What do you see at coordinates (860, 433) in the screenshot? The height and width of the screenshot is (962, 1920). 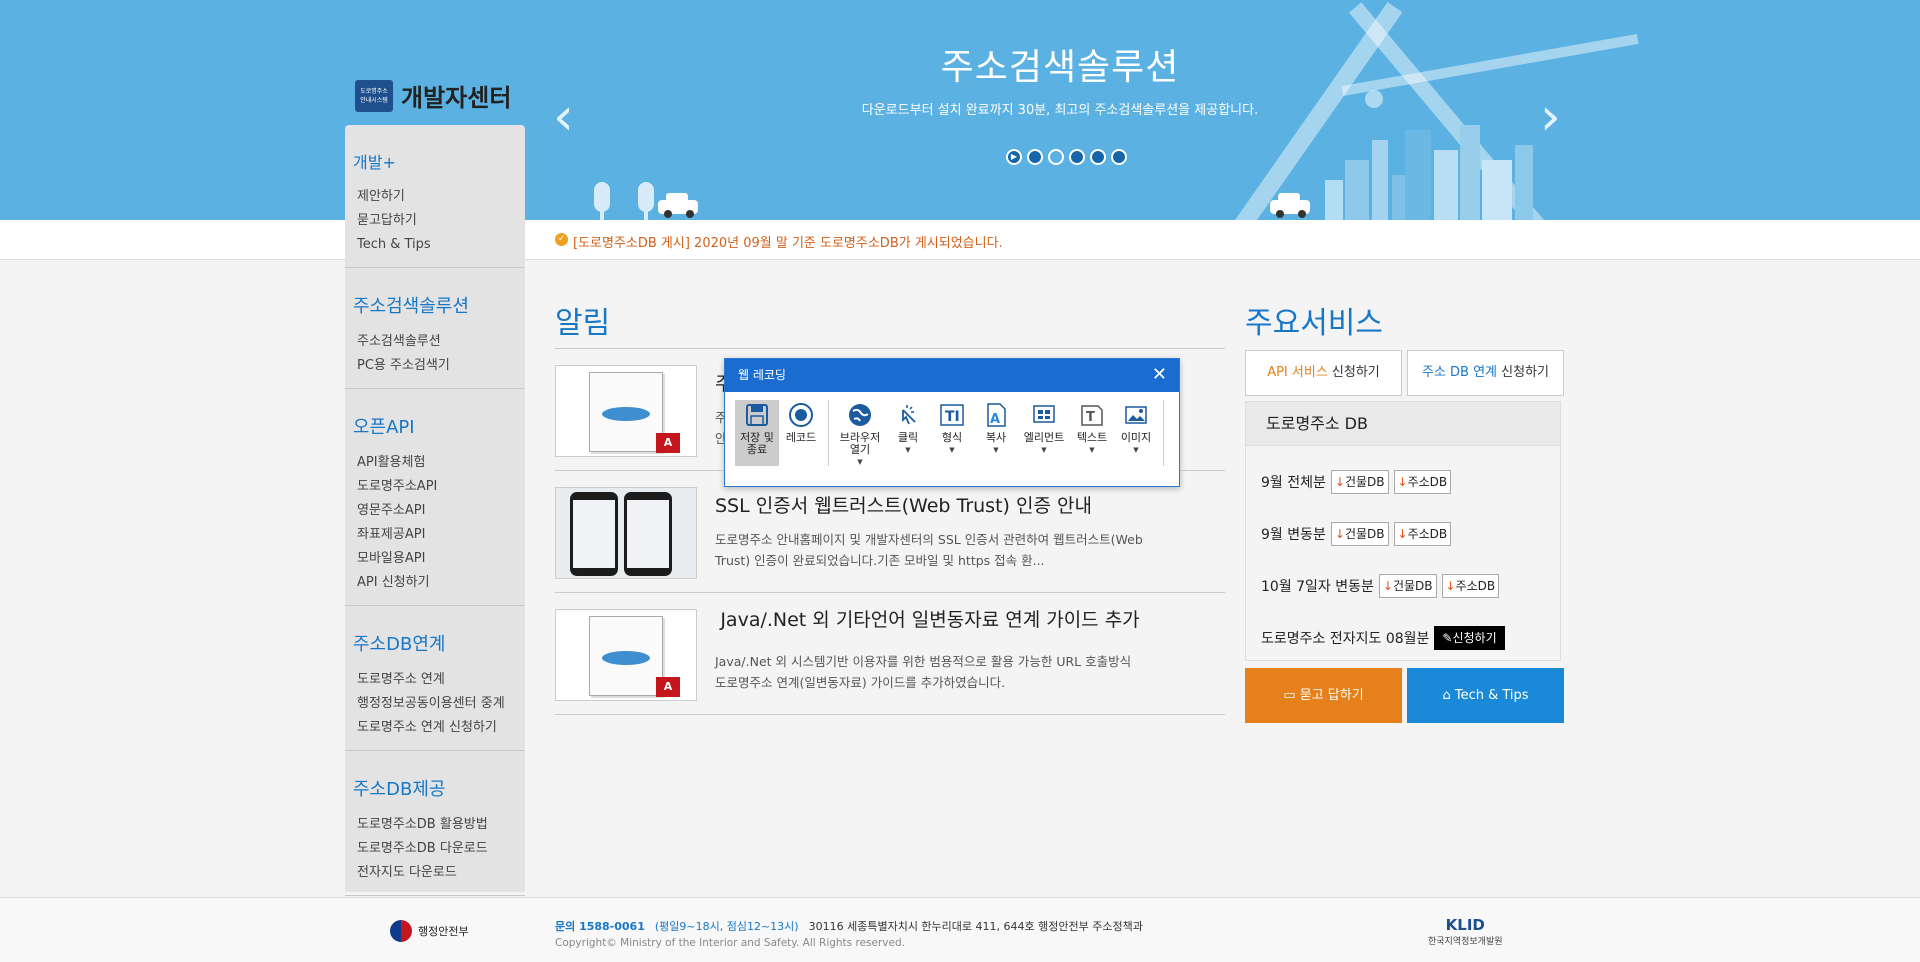 I see `recorder-tool-globe: 브라우저 열기 ▼` at bounding box center [860, 433].